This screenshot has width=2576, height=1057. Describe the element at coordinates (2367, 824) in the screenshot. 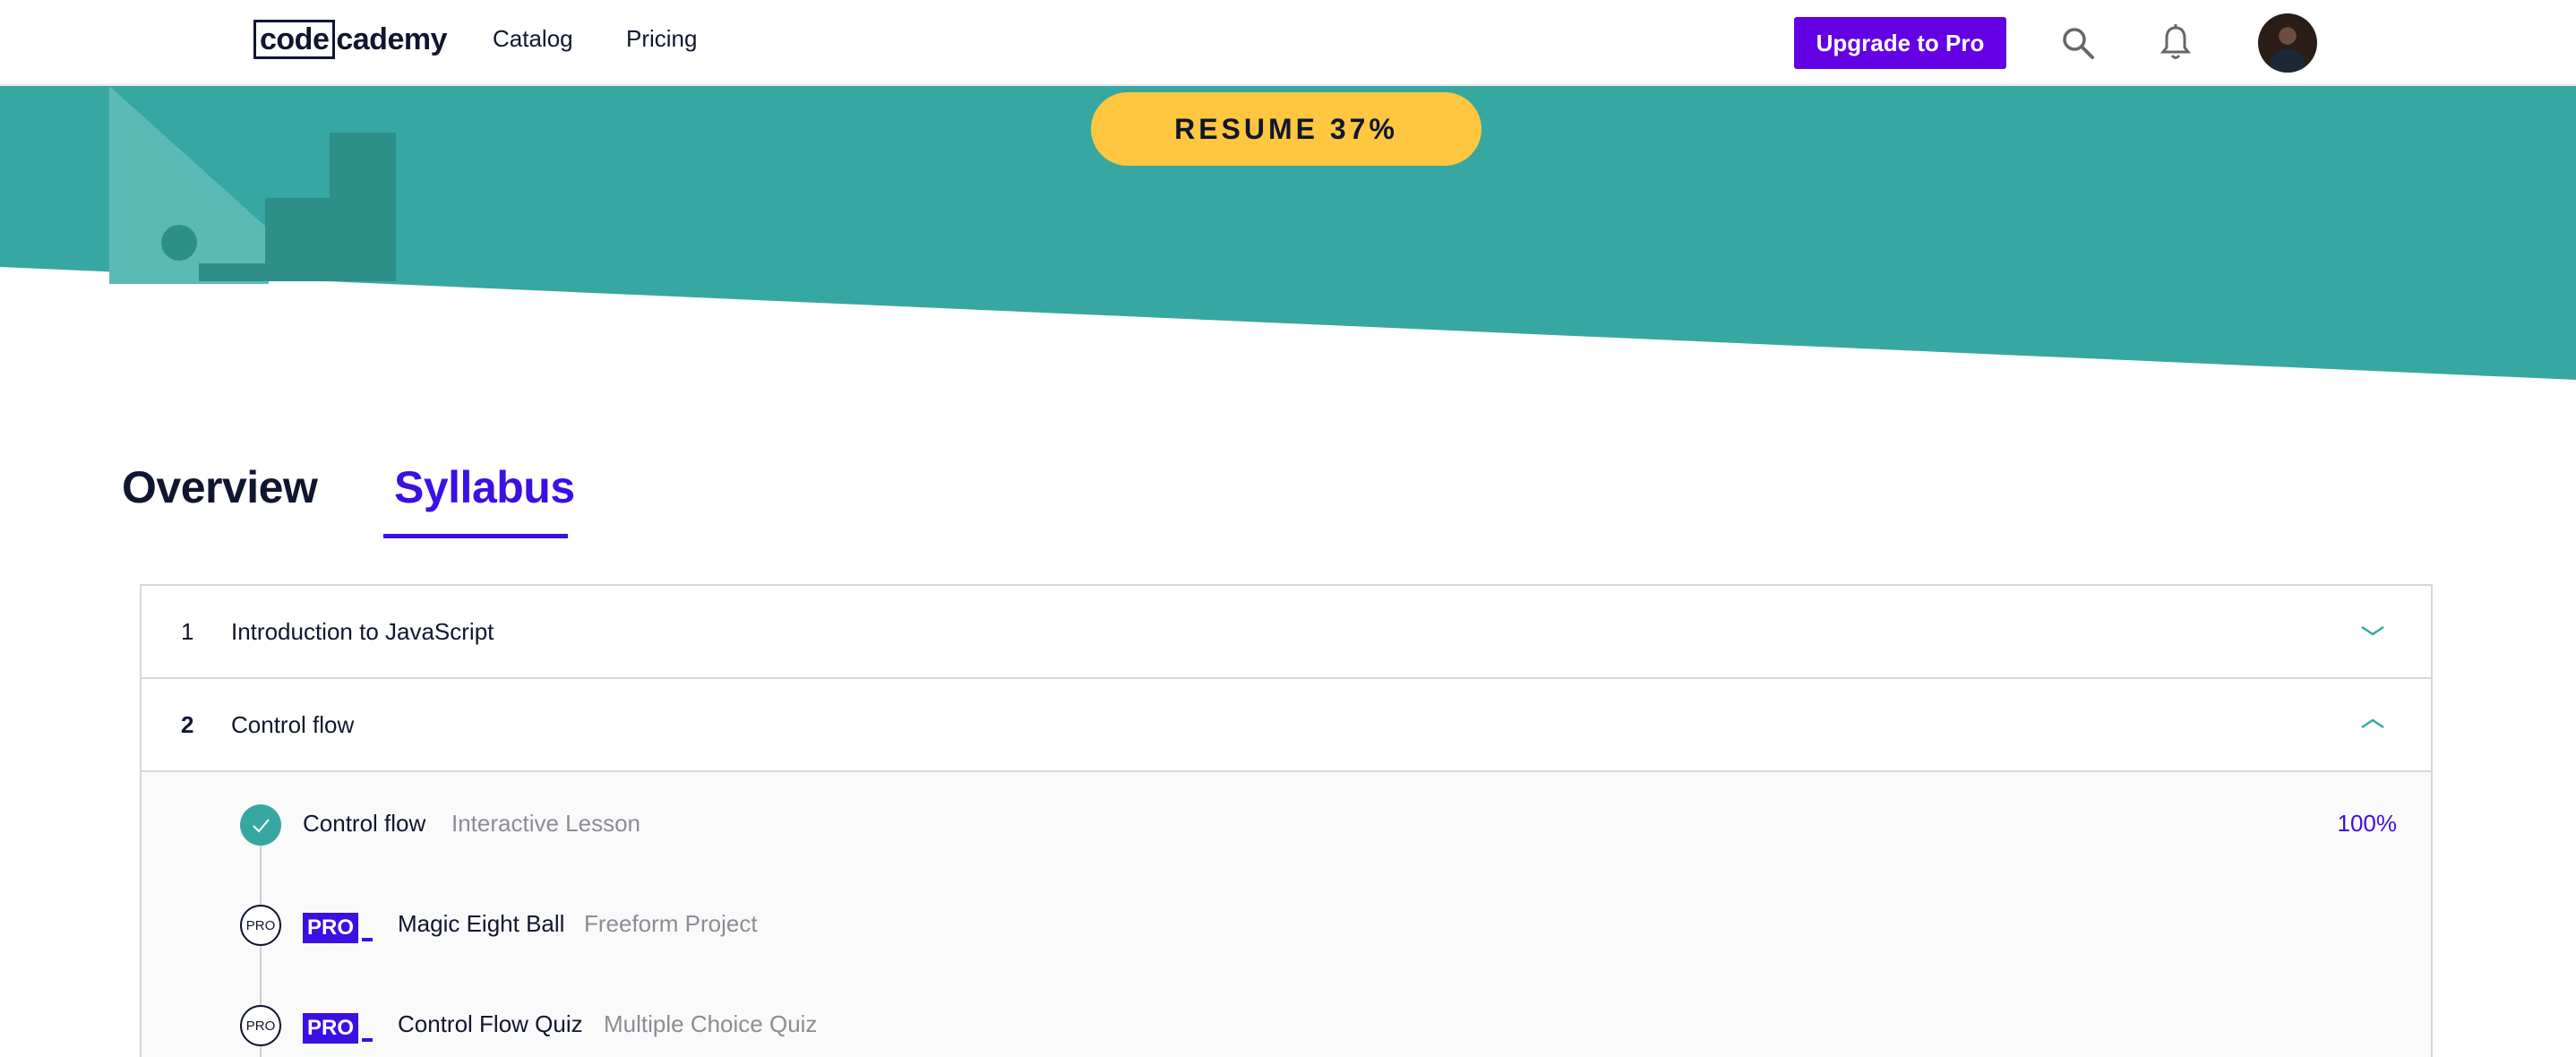

I see `lesson-progress: 100%` at that location.